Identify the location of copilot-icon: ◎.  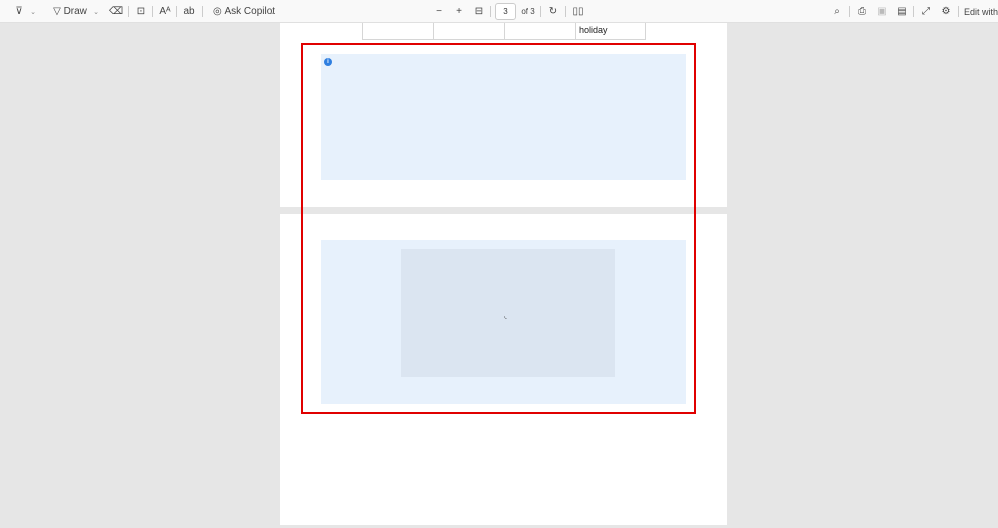
(218, 11).